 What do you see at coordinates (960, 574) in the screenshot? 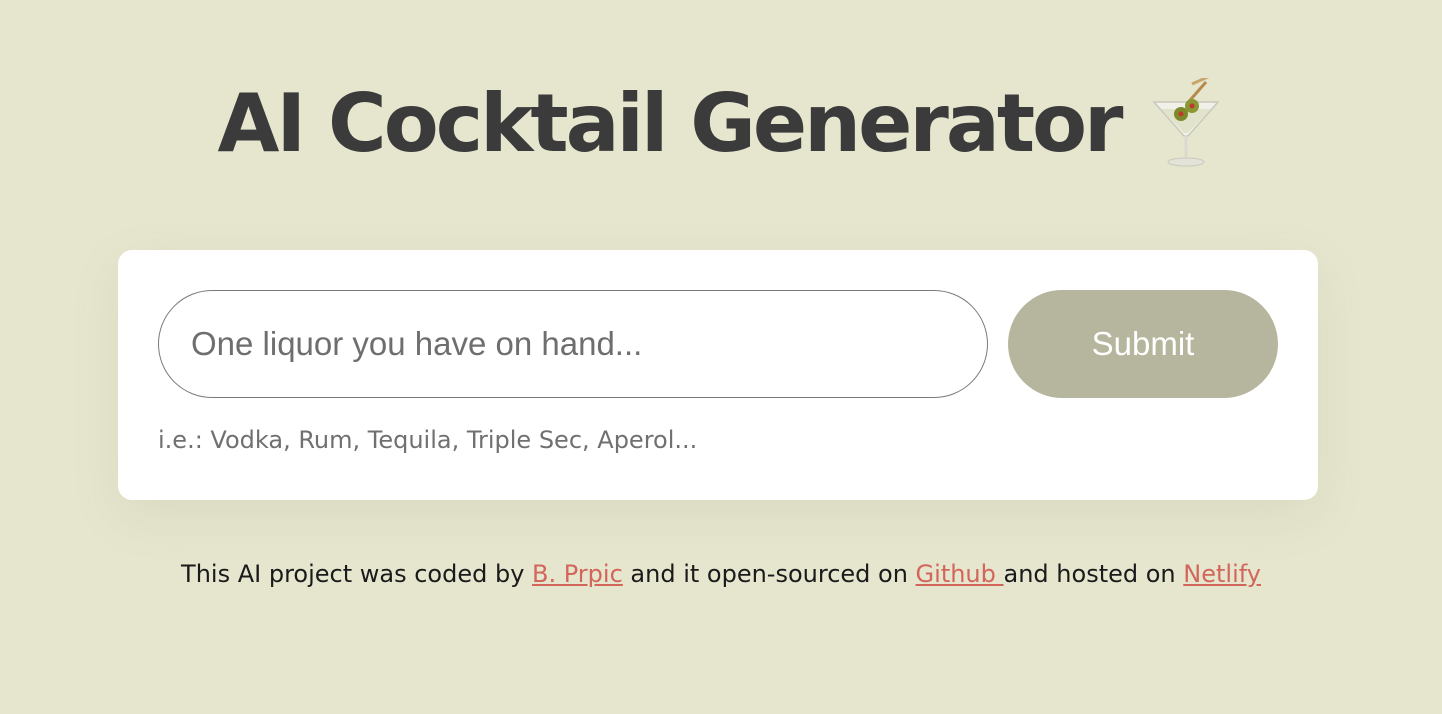
I see `github-link: Github` at bounding box center [960, 574].